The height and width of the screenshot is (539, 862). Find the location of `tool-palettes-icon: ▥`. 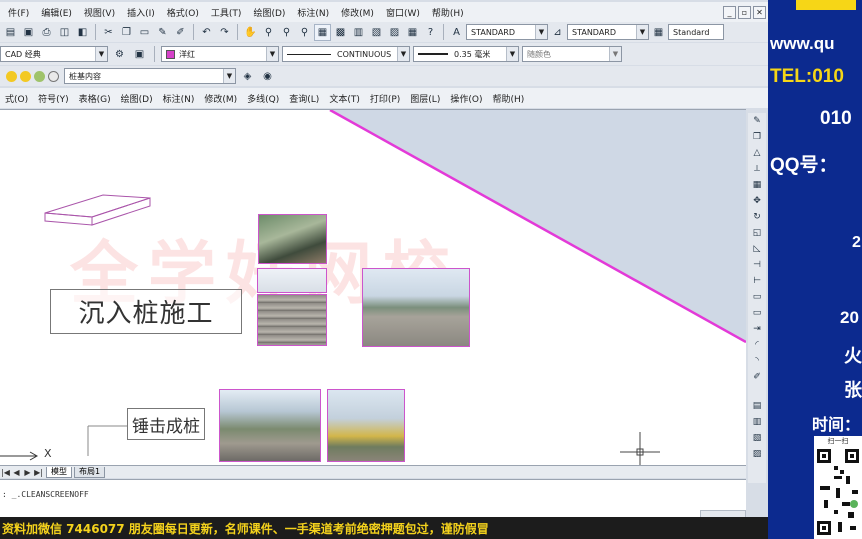

tool-palettes-icon: ▥ is located at coordinates (358, 32).